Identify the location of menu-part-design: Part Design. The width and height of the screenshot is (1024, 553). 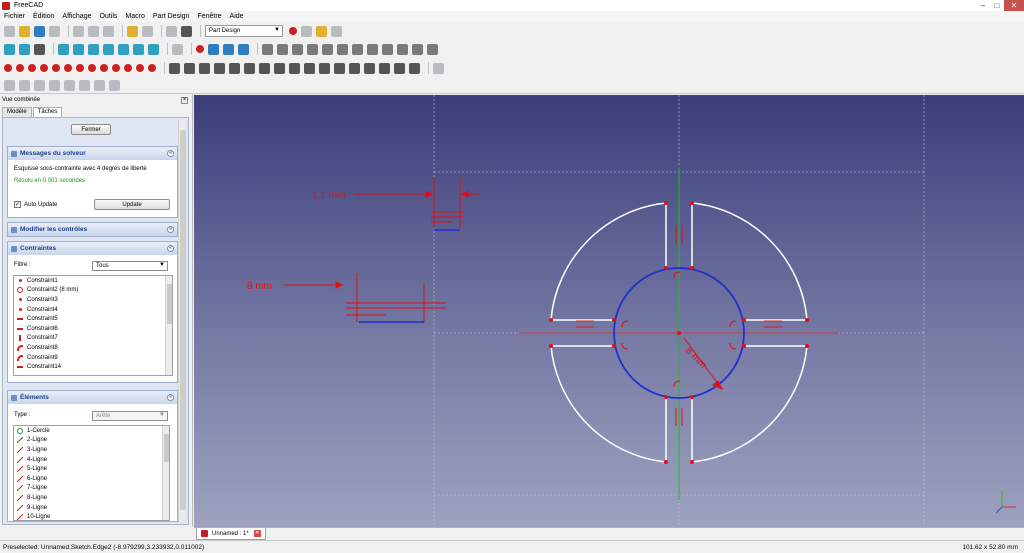
(171, 16).